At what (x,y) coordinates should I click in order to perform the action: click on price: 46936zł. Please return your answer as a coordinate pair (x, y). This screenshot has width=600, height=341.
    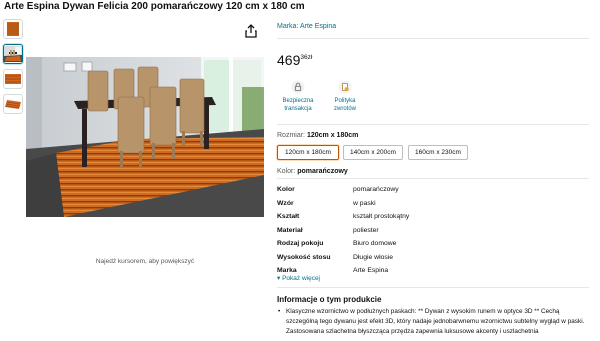
    Looking at the image, I should click on (294, 61).